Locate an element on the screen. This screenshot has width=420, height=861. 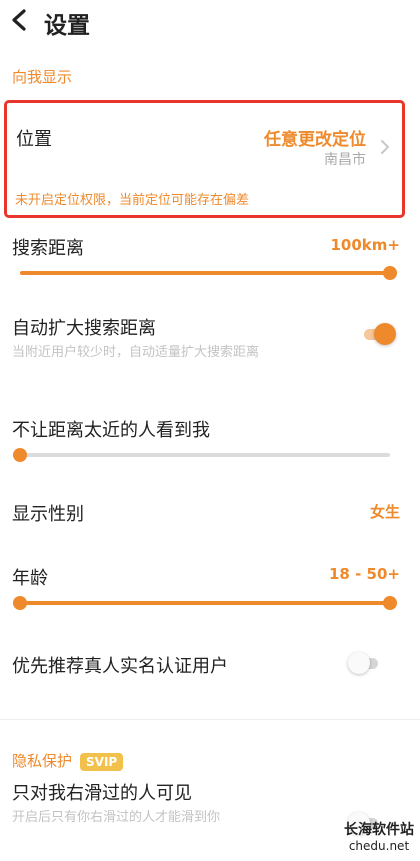
auto-expand-hint: 当附近用户较少时，自动适量扩大搜索距离 is located at coordinates (136, 352).